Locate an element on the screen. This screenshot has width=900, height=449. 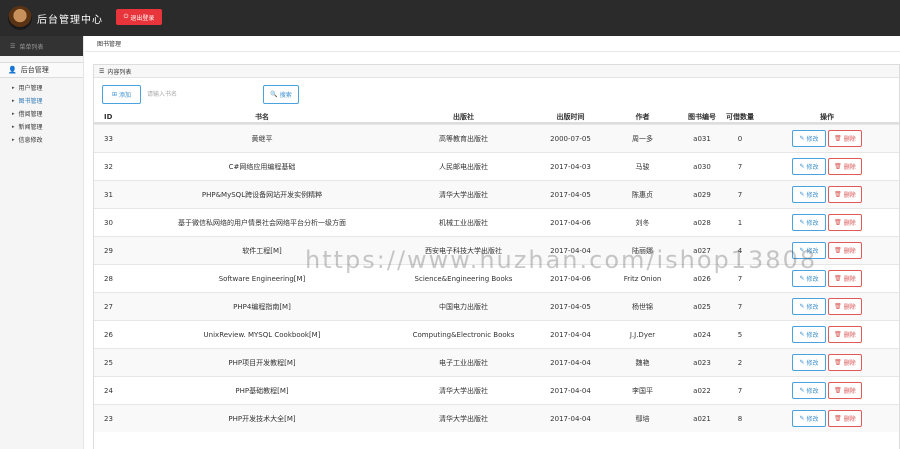
cell-code: a024 is located at coordinates (702, 334).